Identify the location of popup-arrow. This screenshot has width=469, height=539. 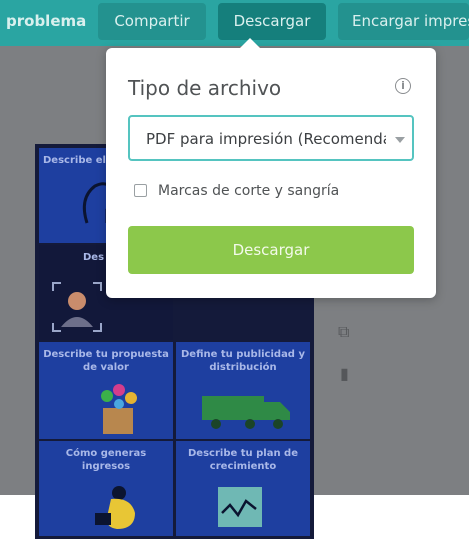
(250, 43).